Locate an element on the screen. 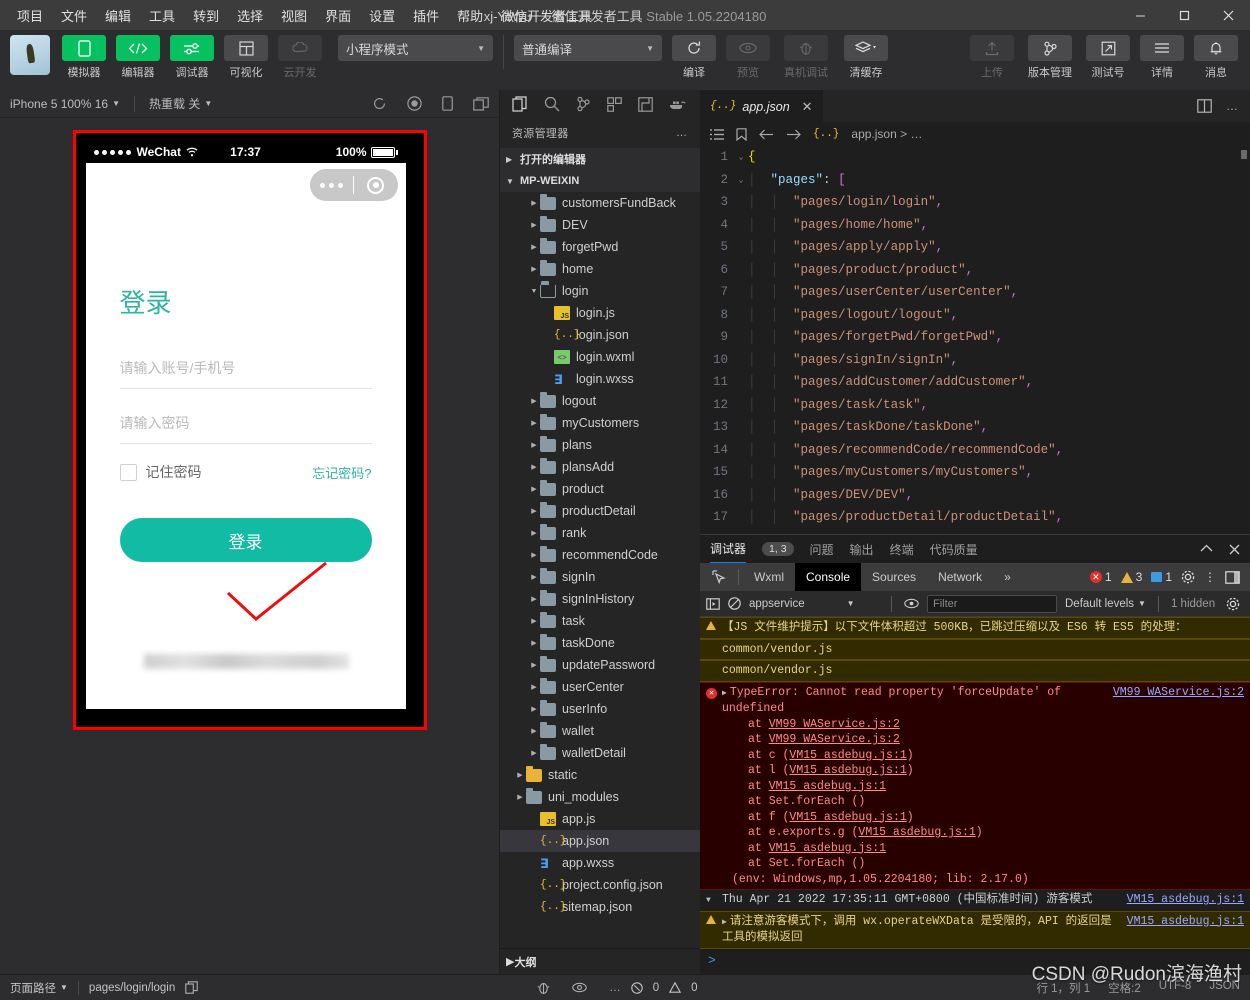 This screenshot has height=1000, width=1250. code-line: 5 │ │ "pages/apply/apply", is located at coordinates (975, 247).